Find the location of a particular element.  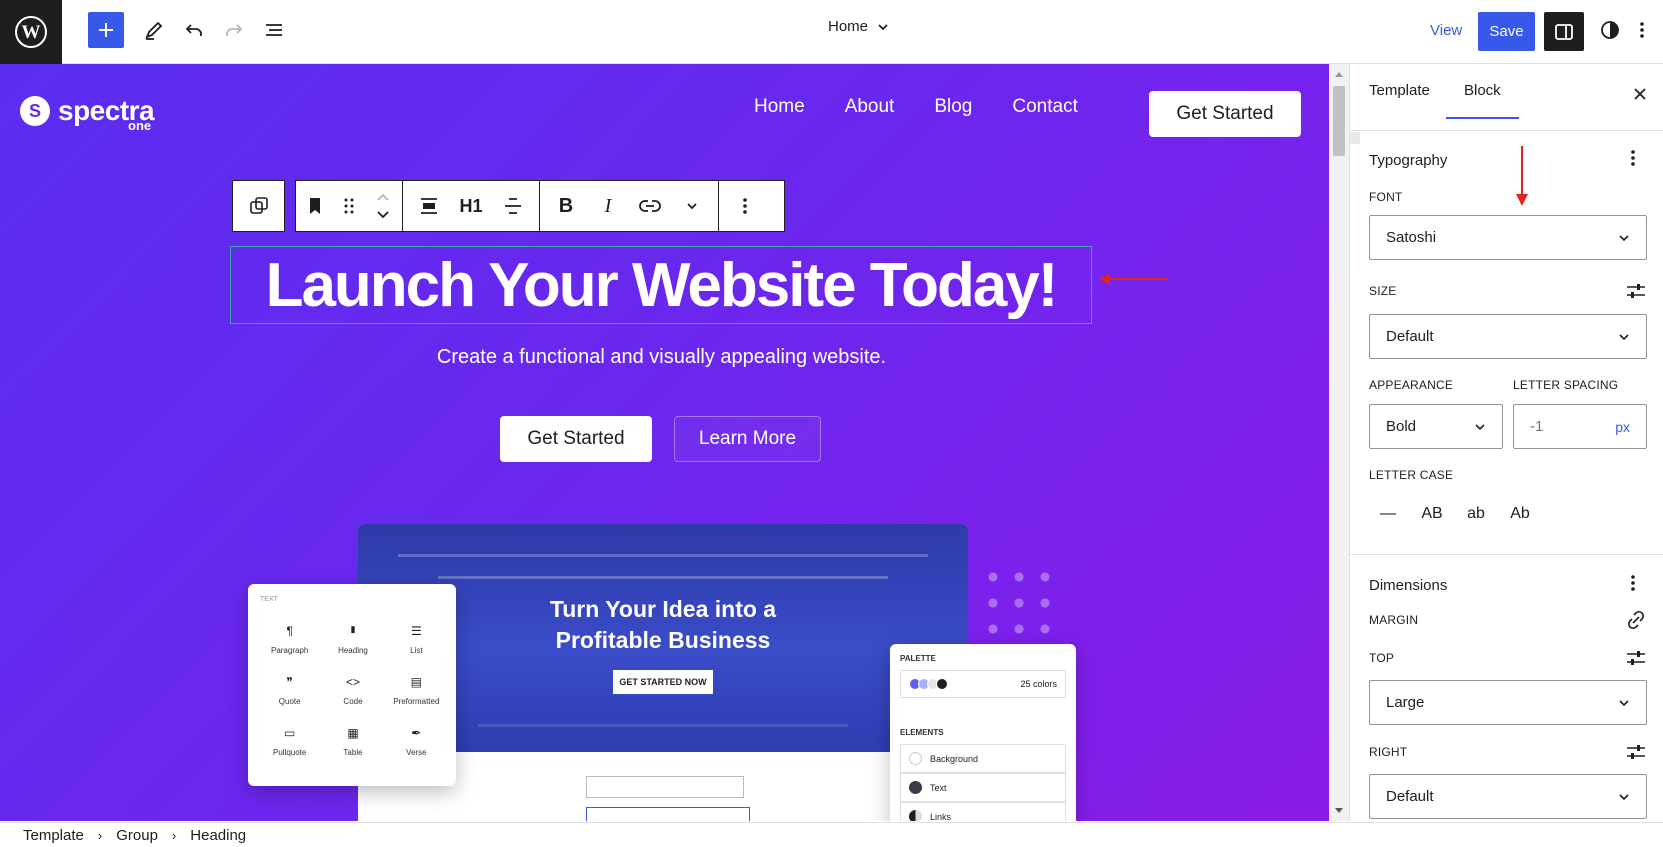

link-button is located at coordinates (650, 206).